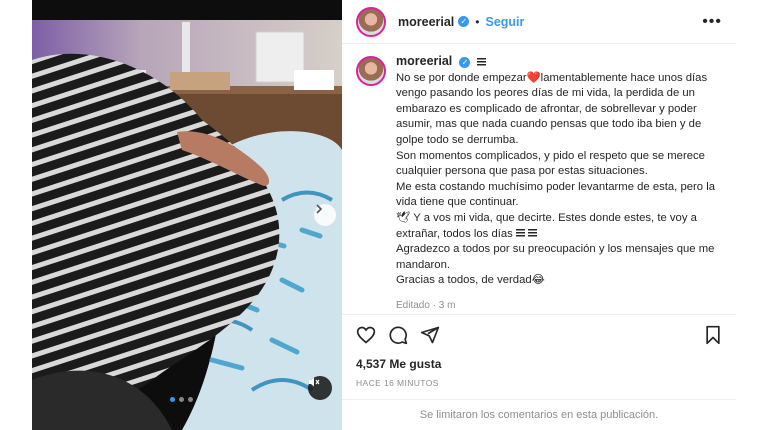 Image resolution: width=768 pixels, height=430 pixels. I want to click on mute-toggle-button, so click(320, 388).